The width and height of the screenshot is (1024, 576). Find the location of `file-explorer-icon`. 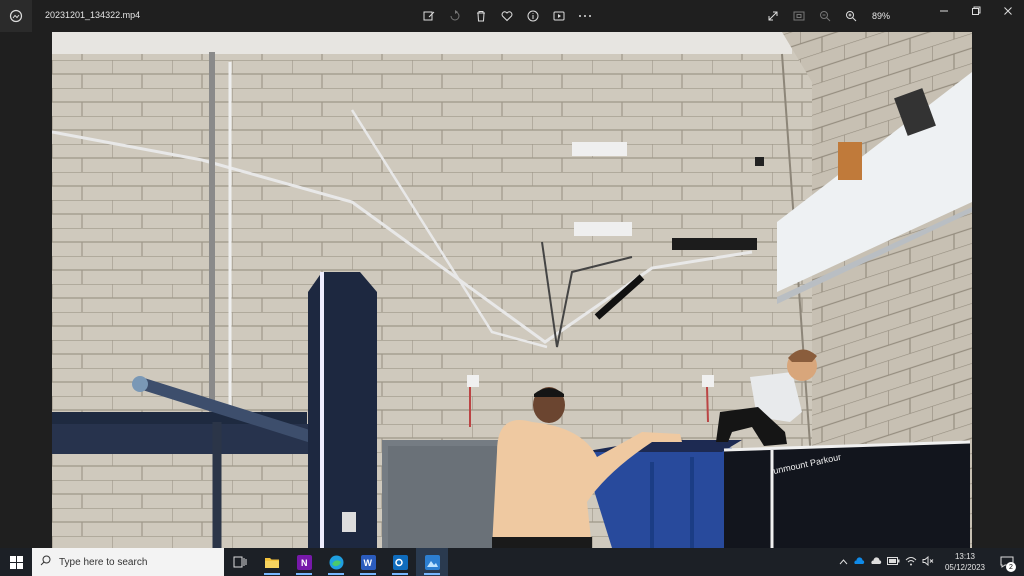

file-explorer-icon is located at coordinates (272, 562).